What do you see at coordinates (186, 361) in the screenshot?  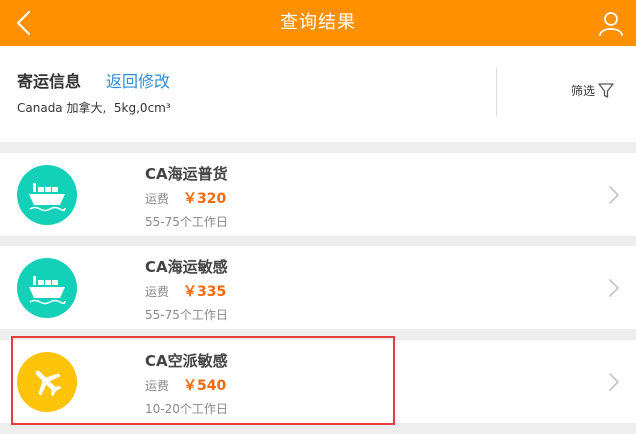 I see `service-name: CA空派敏感` at bounding box center [186, 361].